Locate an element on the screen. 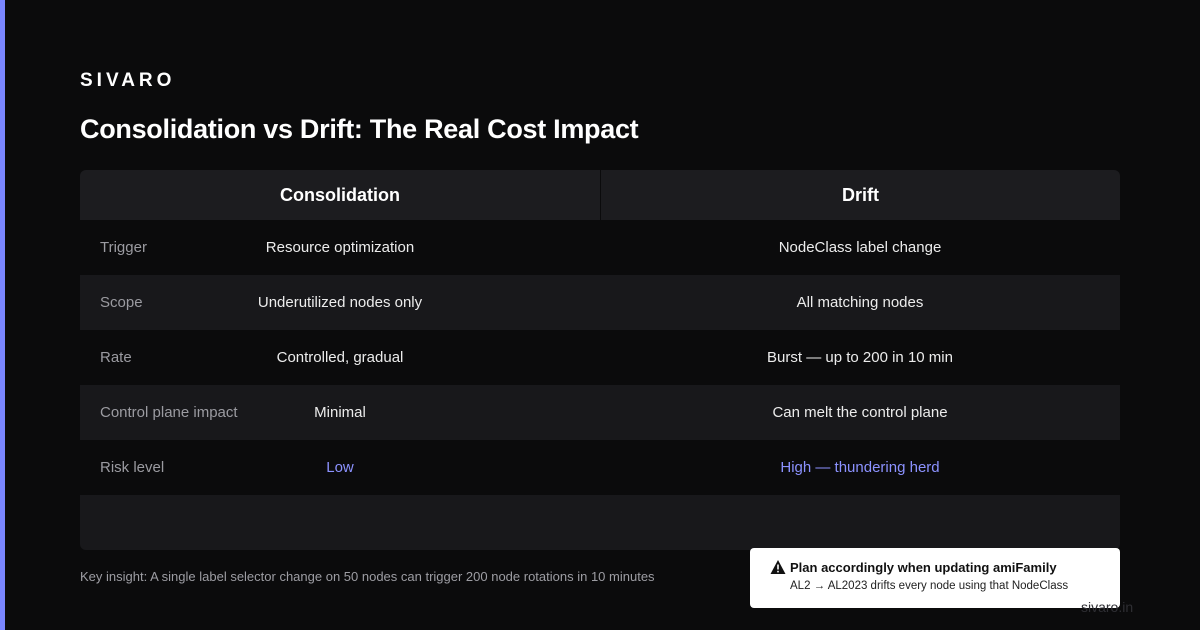 The height and width of the screenshot is (630, 1200). table-header: Consolidation Drift is located at coordinates (600, 195).